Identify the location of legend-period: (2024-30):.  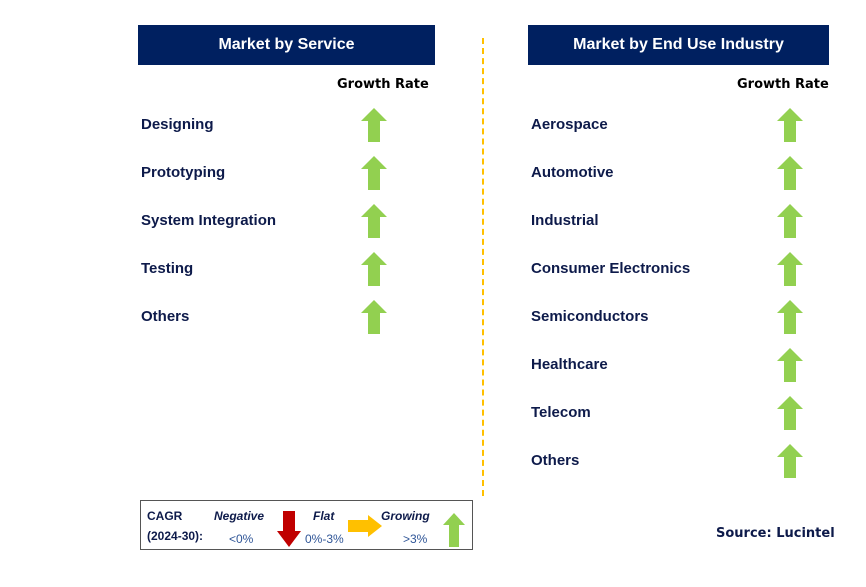
(175, 536).